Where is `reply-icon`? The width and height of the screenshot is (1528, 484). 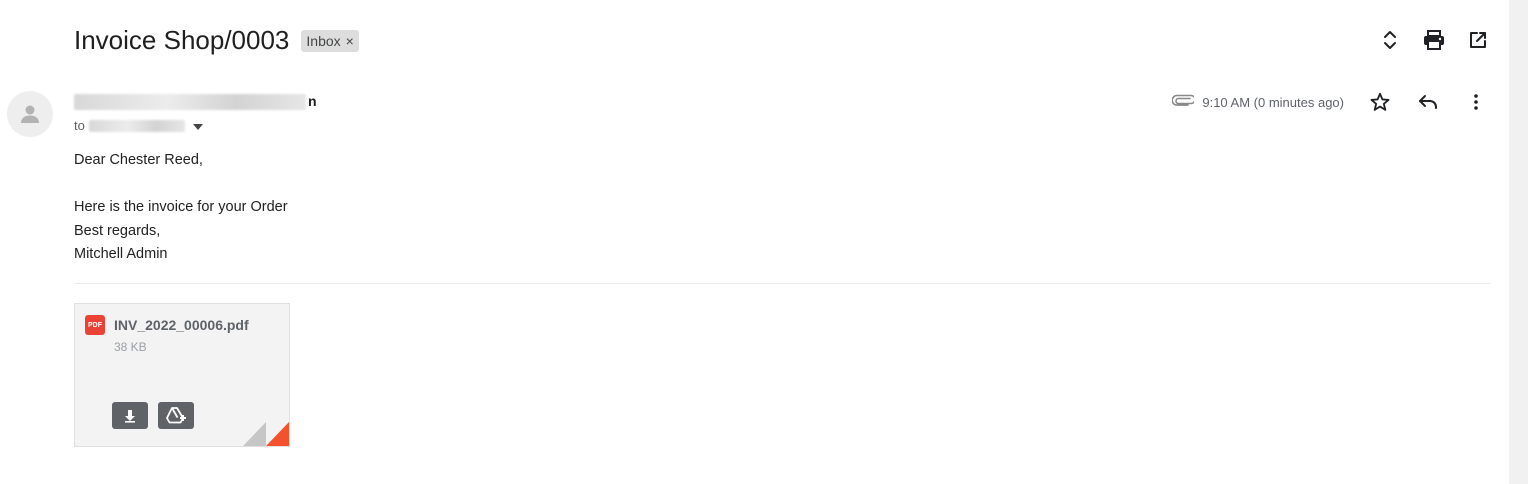 reply-icon is located at coordinates (1428, 102).